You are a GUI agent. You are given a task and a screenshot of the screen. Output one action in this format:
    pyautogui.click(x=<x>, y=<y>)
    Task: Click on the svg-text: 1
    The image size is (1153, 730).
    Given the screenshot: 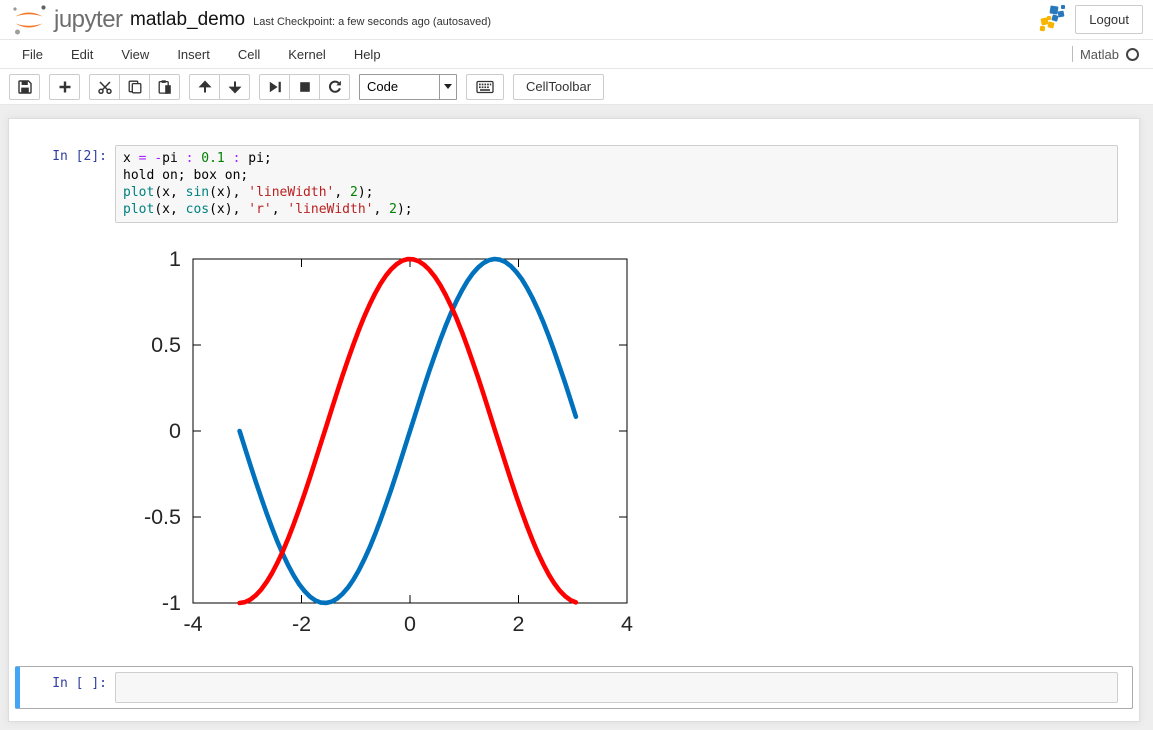 What is the action you would take?
    pyautogui.click(x=175, y=259)
    